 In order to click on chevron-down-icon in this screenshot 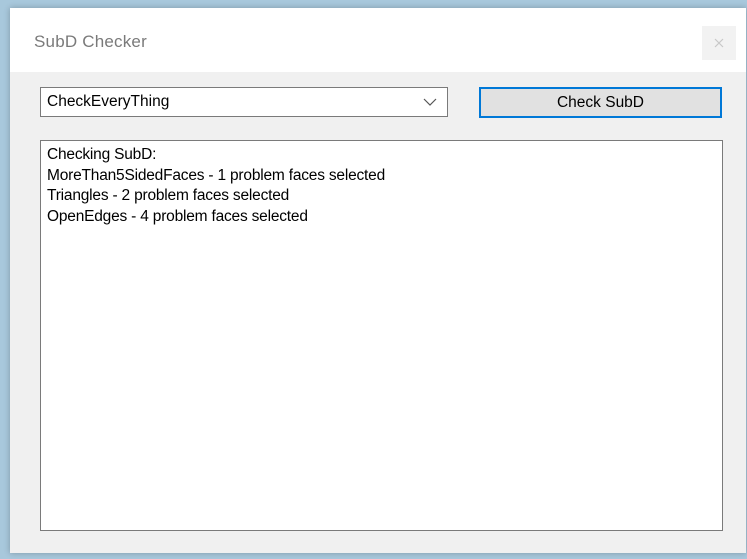, I will do `click(430, 102)`.